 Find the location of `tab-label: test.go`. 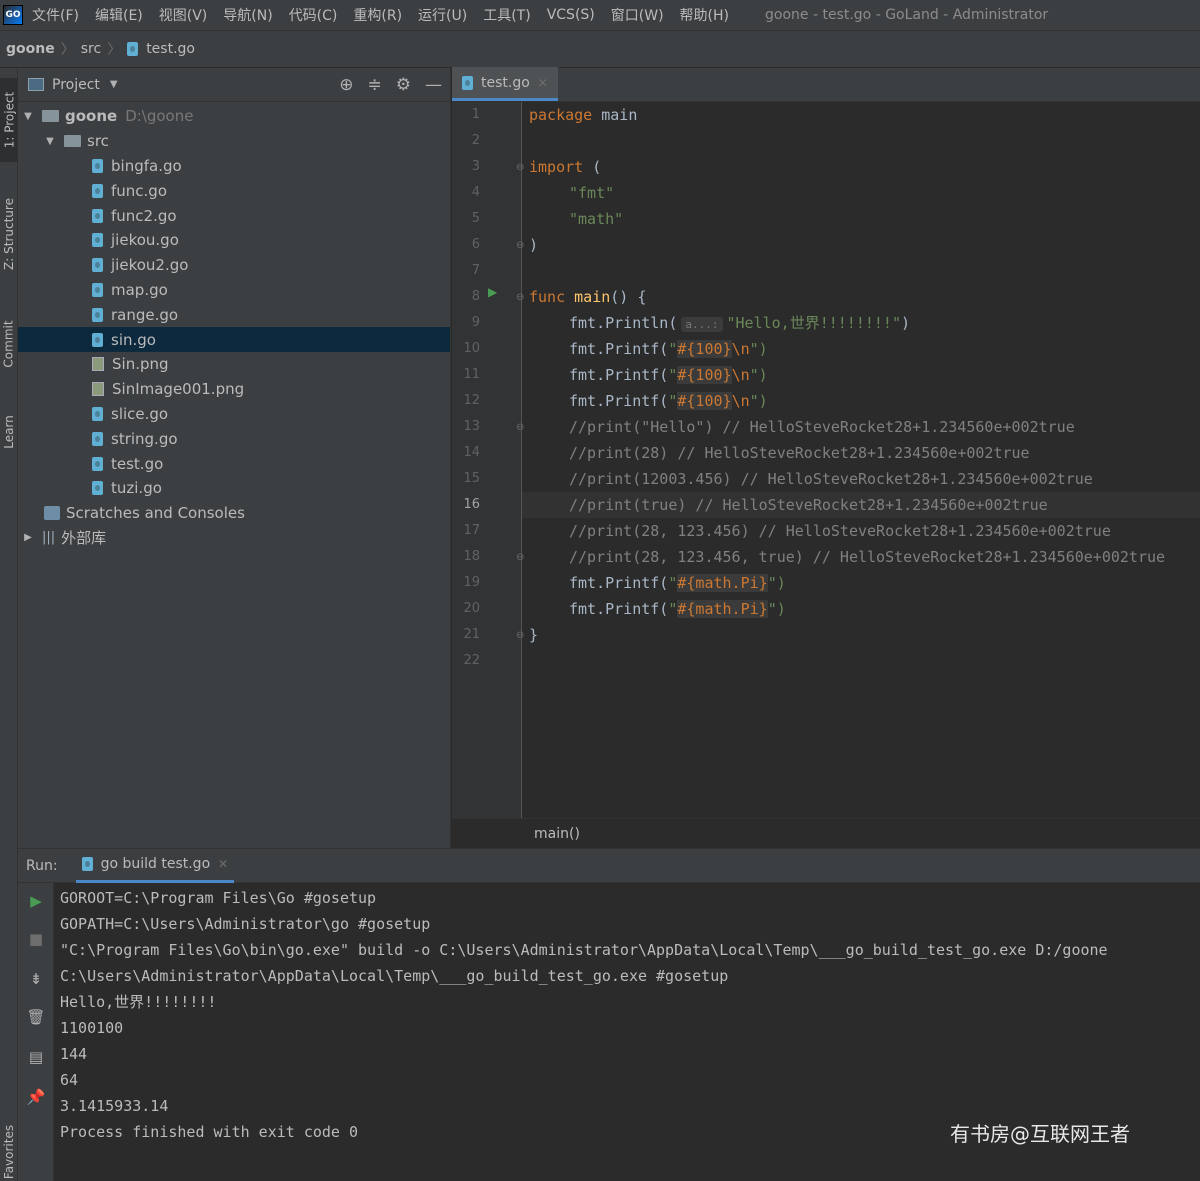

tab-label: test.go is located at coordinates (505, 82).